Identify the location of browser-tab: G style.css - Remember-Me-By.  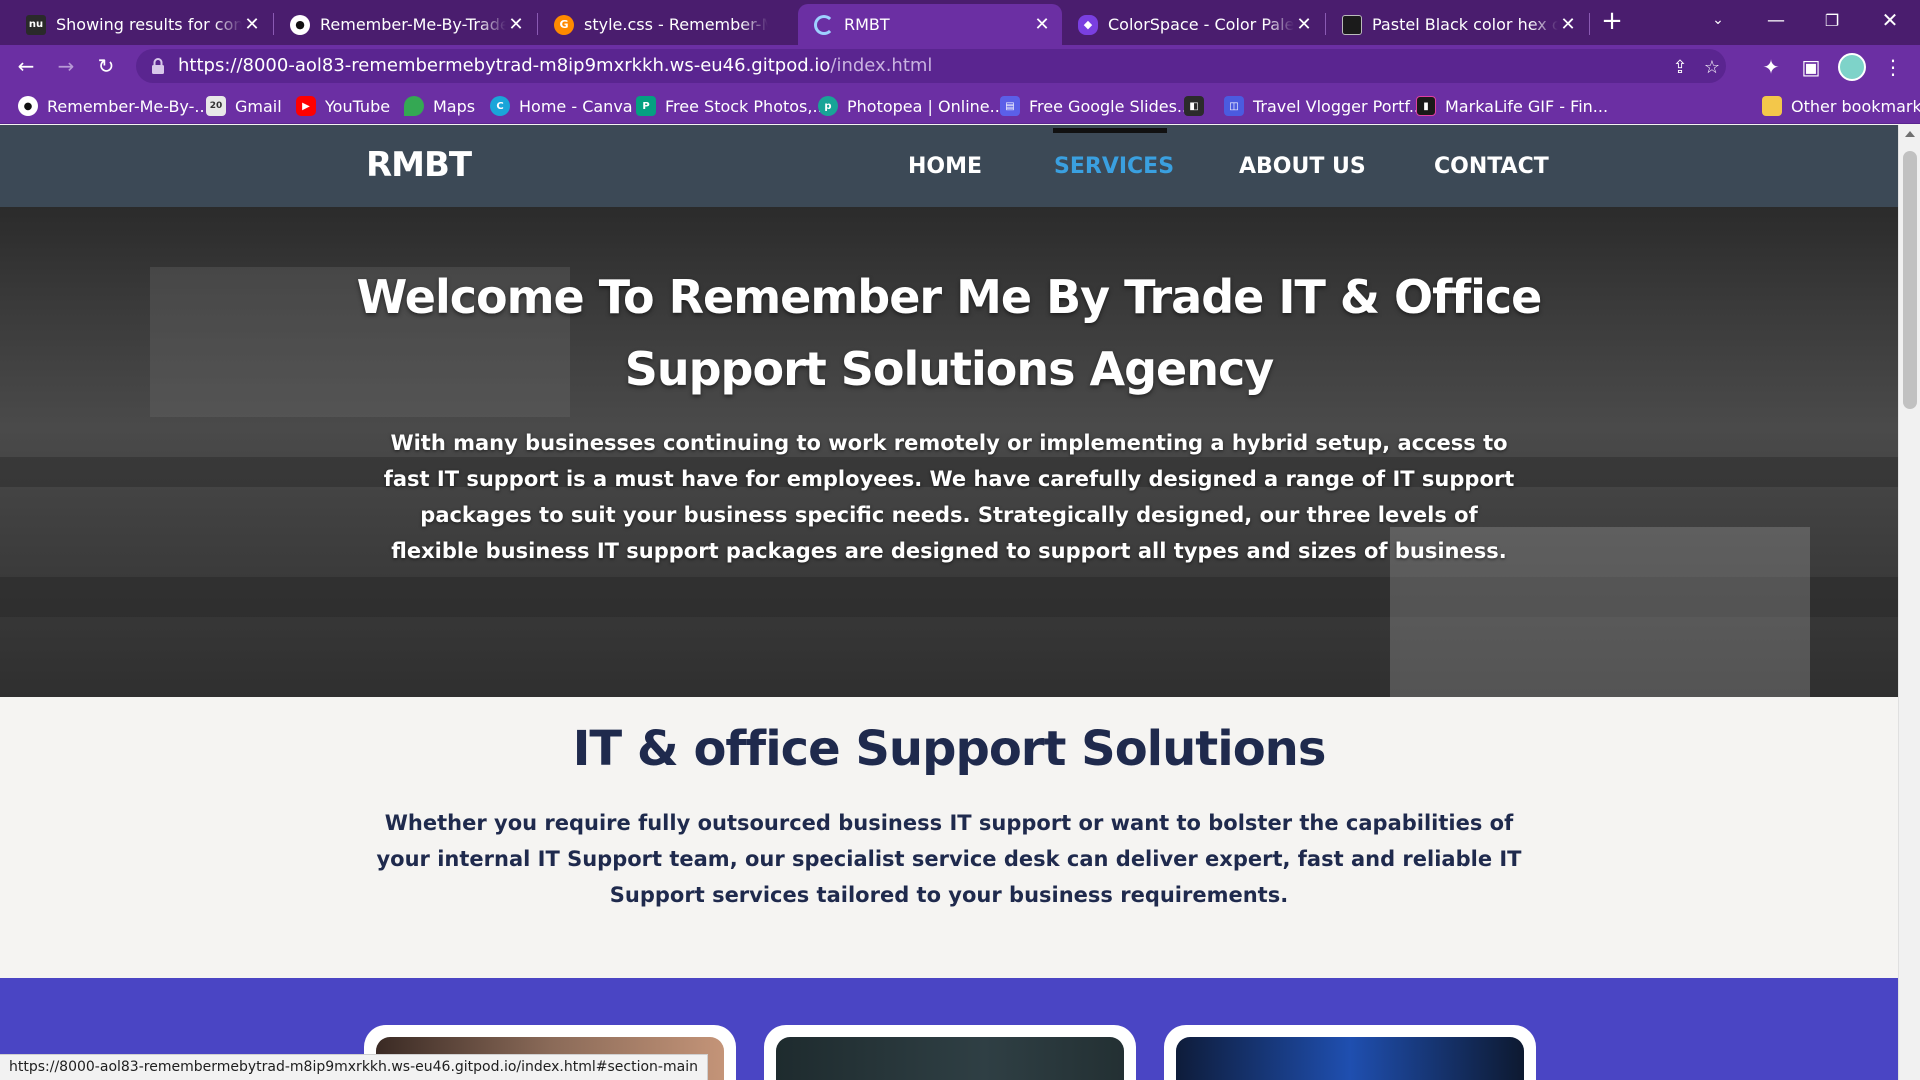
(668, 24).